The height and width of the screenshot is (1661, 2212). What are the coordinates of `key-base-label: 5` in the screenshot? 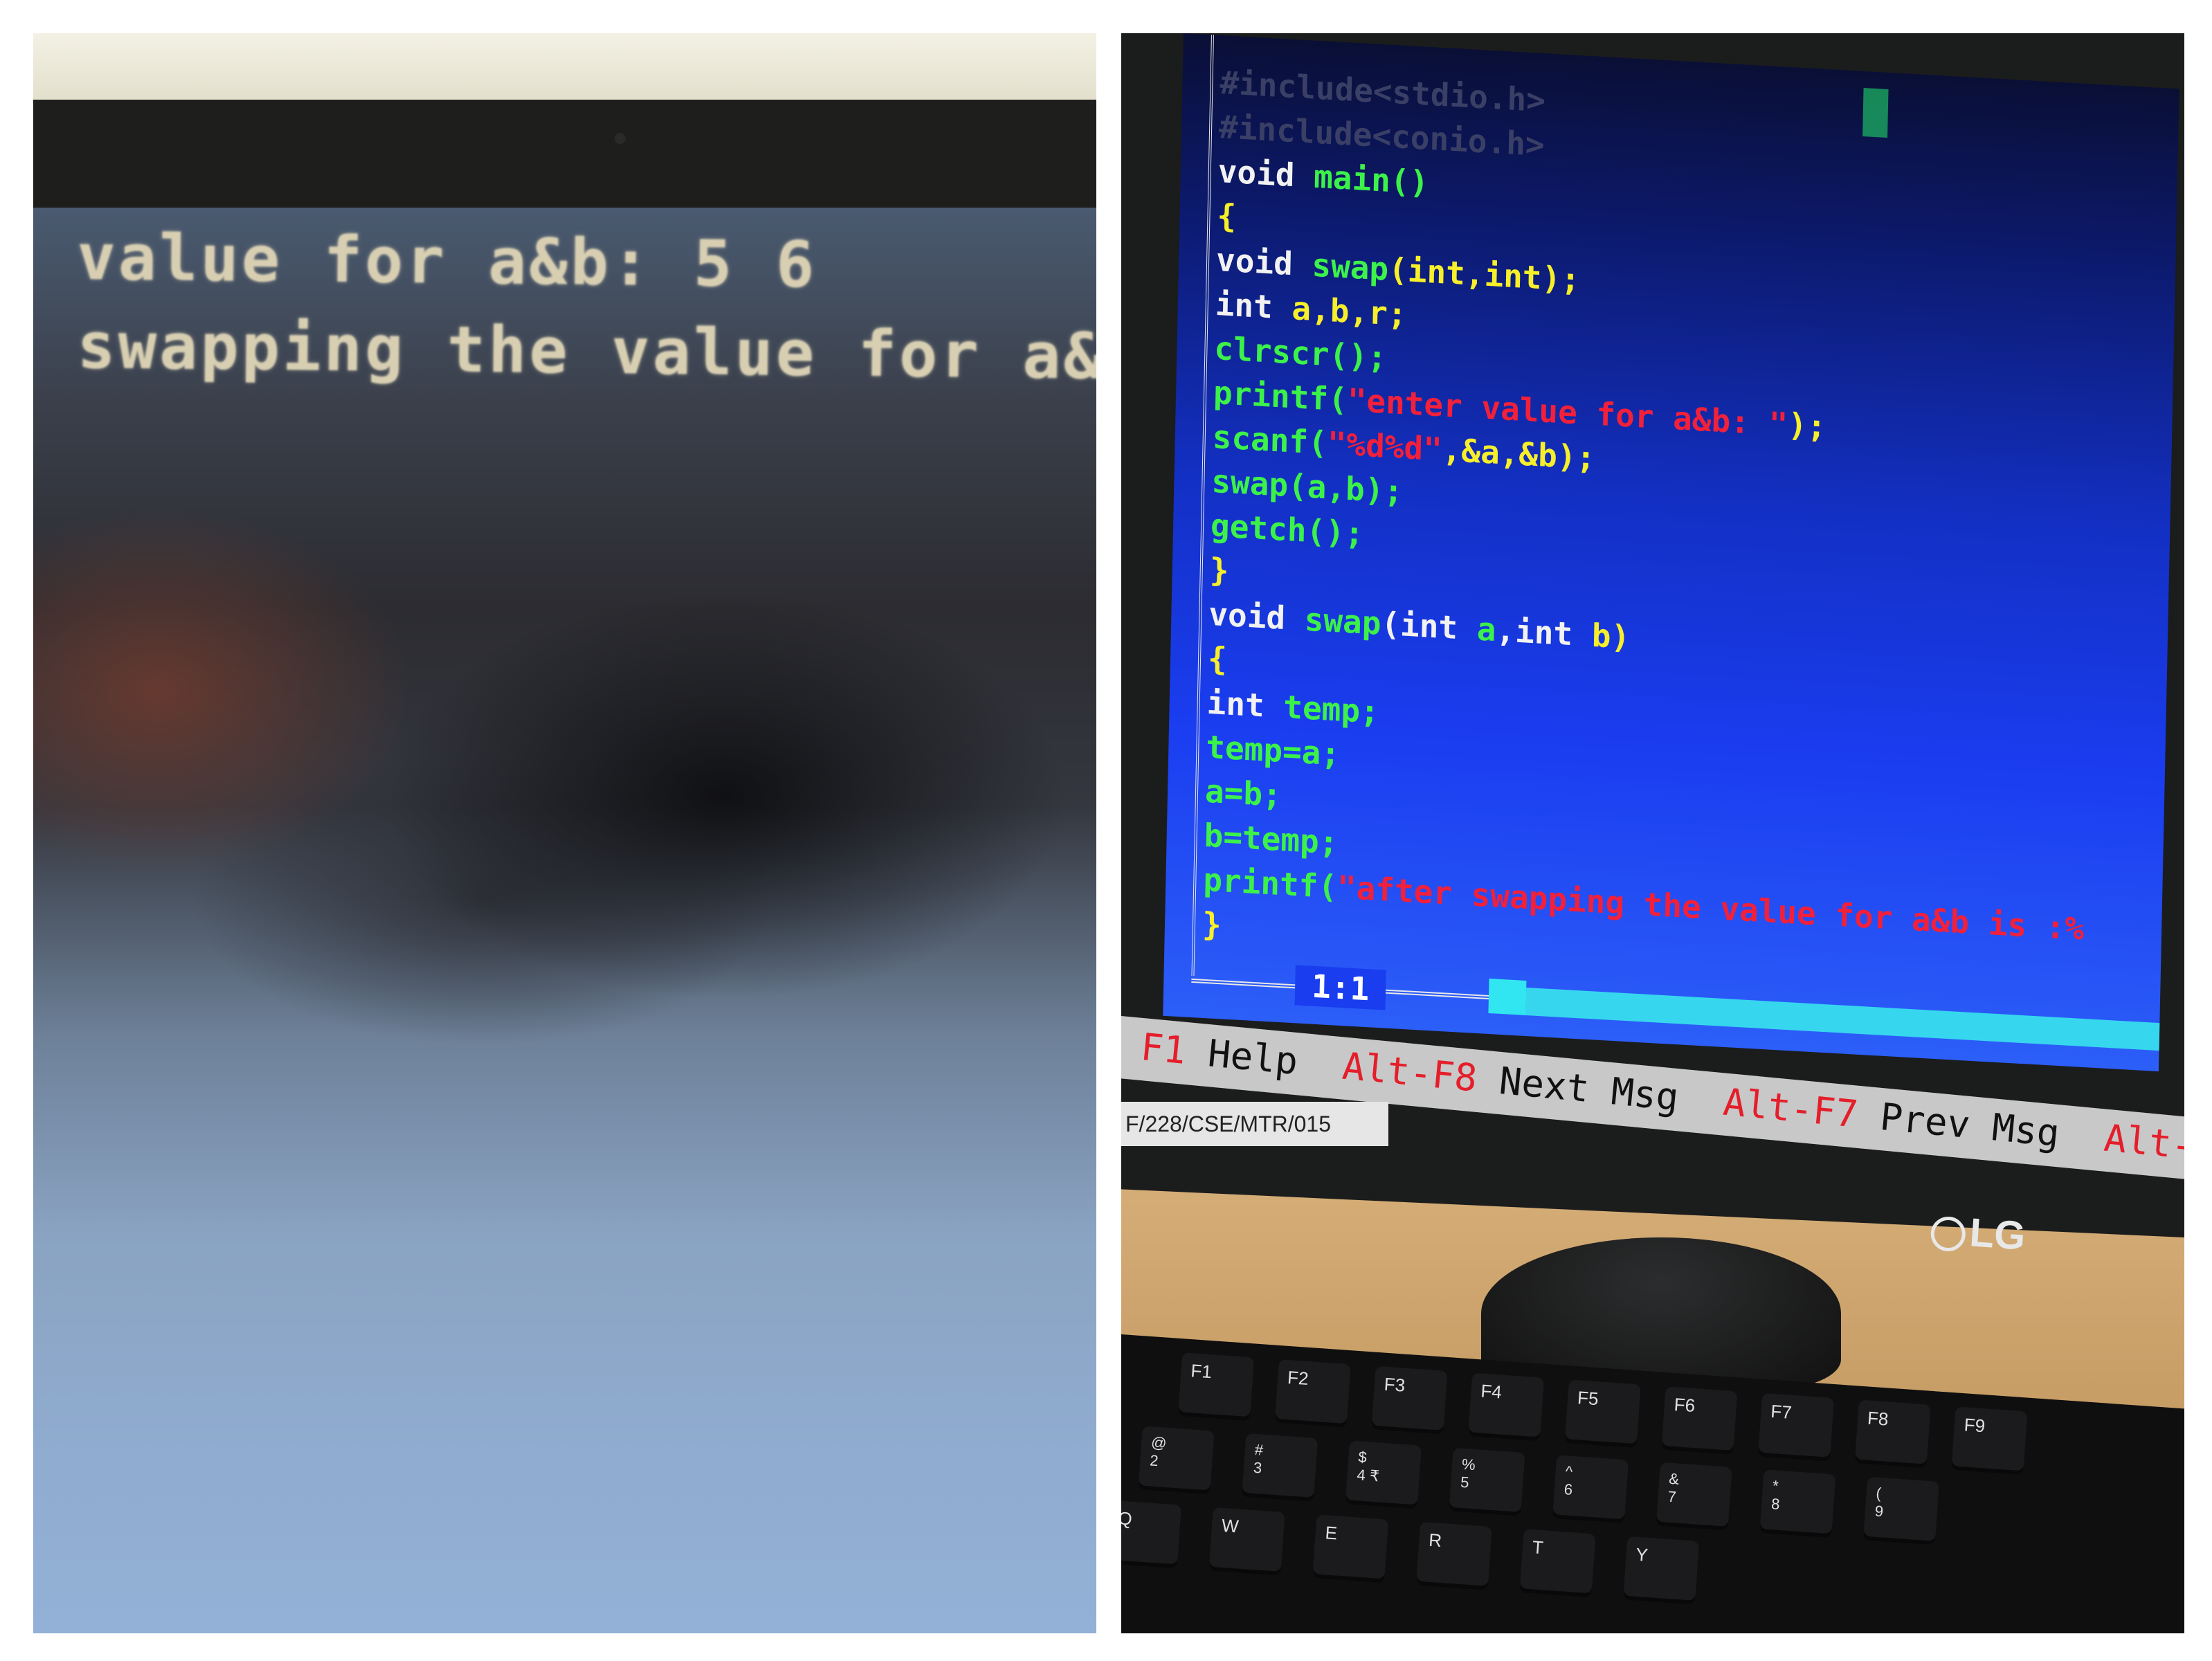 It's located at (1465, 1482).